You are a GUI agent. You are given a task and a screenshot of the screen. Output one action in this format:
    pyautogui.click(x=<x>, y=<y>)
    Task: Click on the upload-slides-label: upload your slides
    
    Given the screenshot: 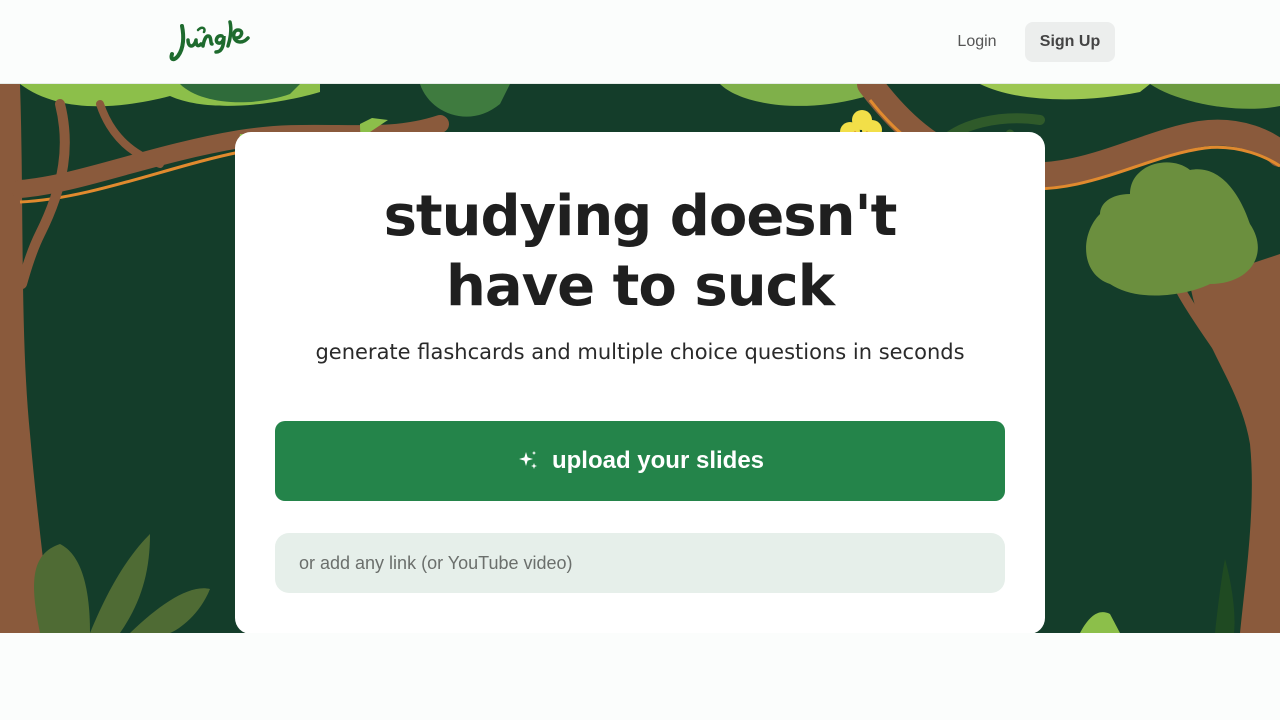 What is the action you would take?
    pyautogui.click(x=658, y=460)
    